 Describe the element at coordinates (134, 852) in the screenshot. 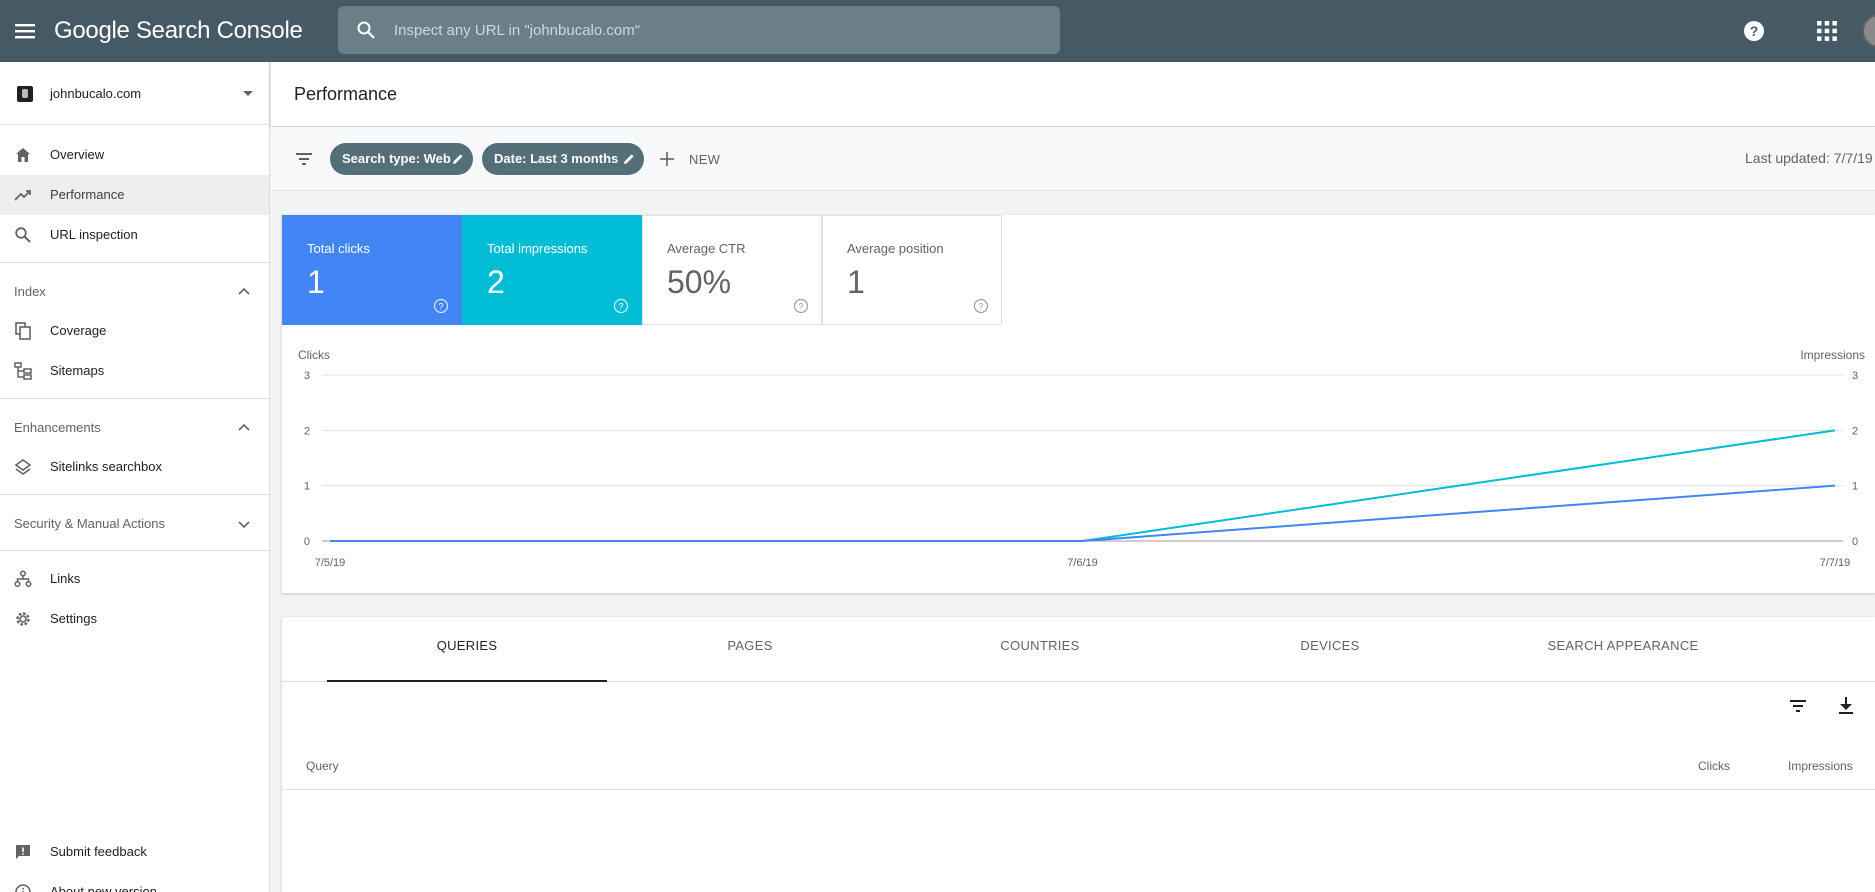

I see `sidebar-item-submit-feedback: Submit feedback` at that location.